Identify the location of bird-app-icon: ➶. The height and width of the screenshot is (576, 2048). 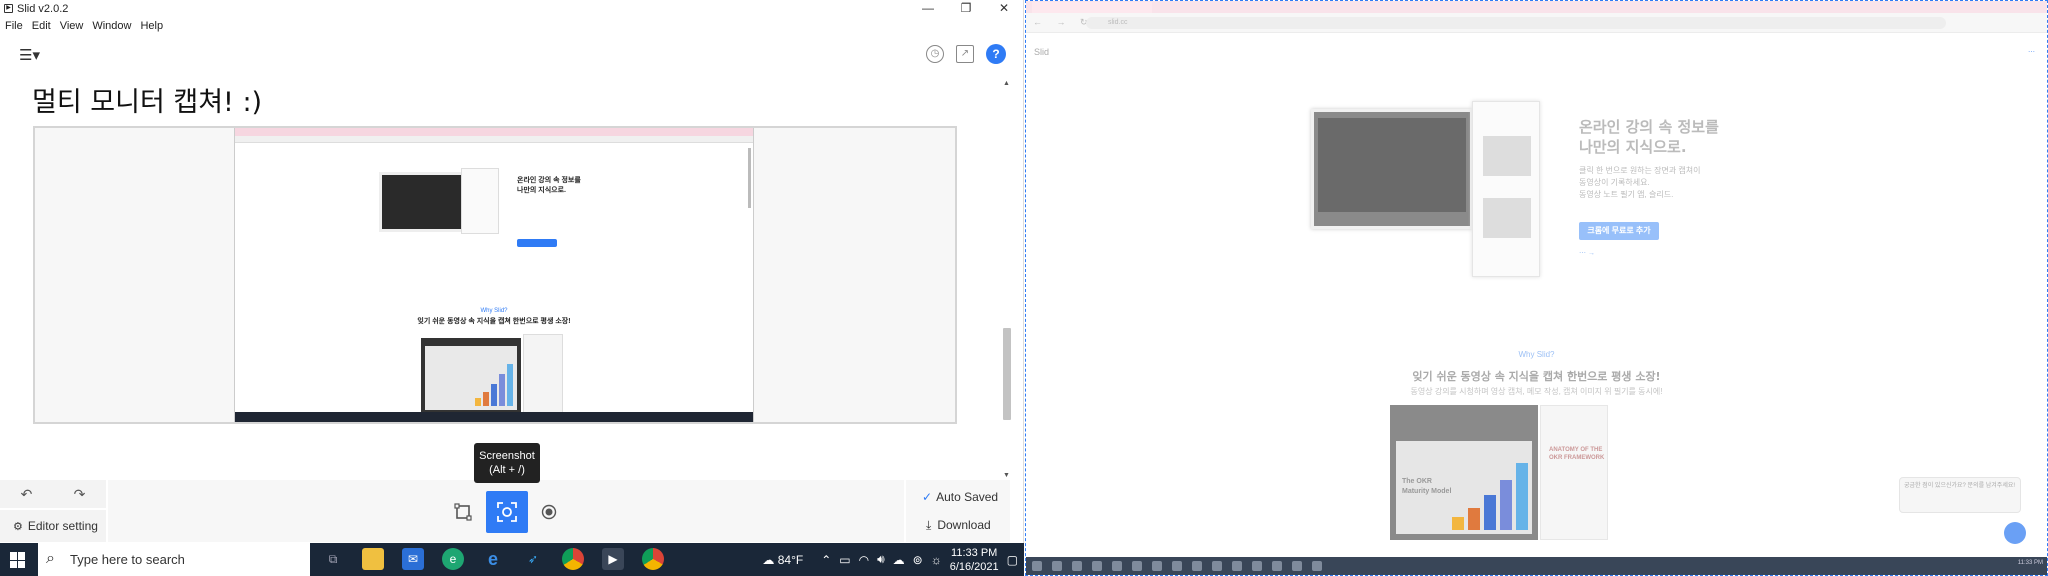
(533, 559).